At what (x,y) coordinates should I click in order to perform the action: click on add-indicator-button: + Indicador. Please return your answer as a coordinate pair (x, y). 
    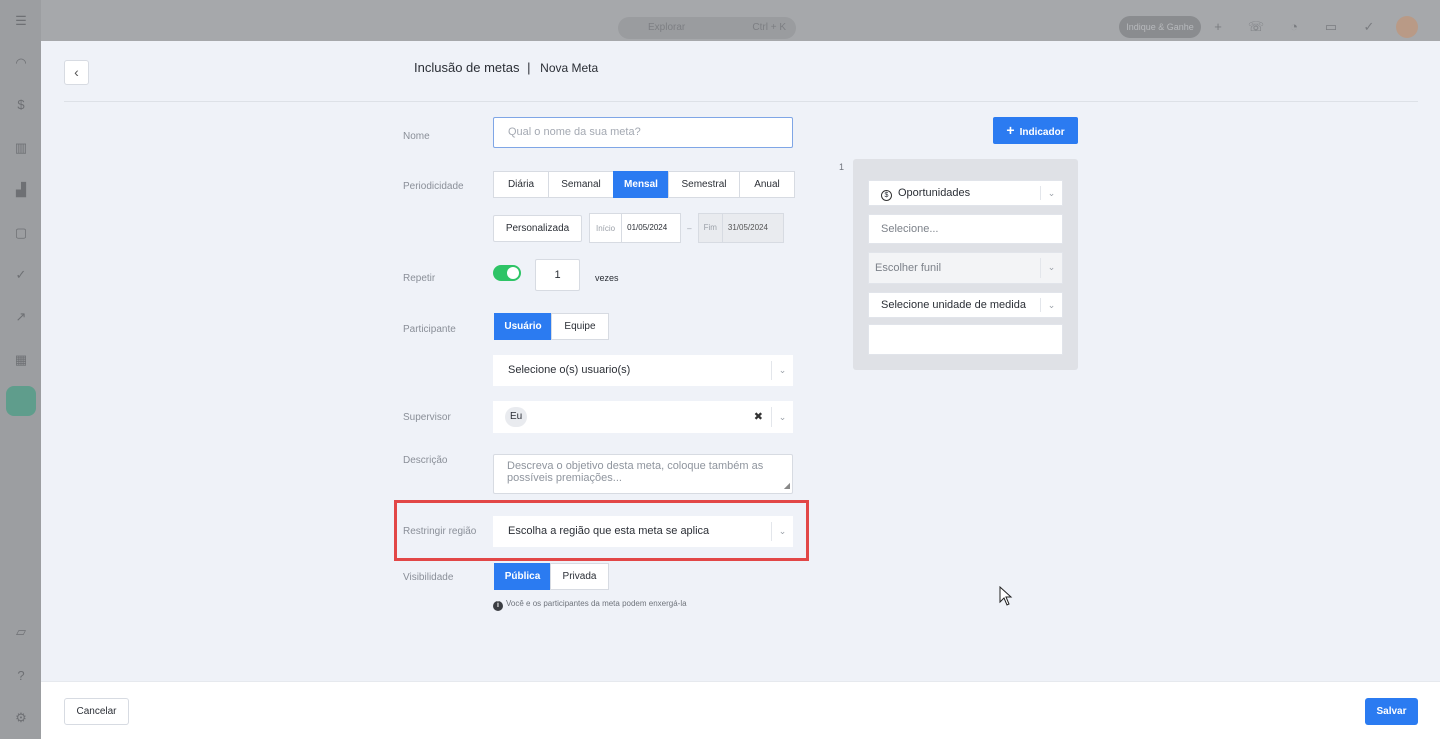
    Looking at the image, I should click on (1035, 130).